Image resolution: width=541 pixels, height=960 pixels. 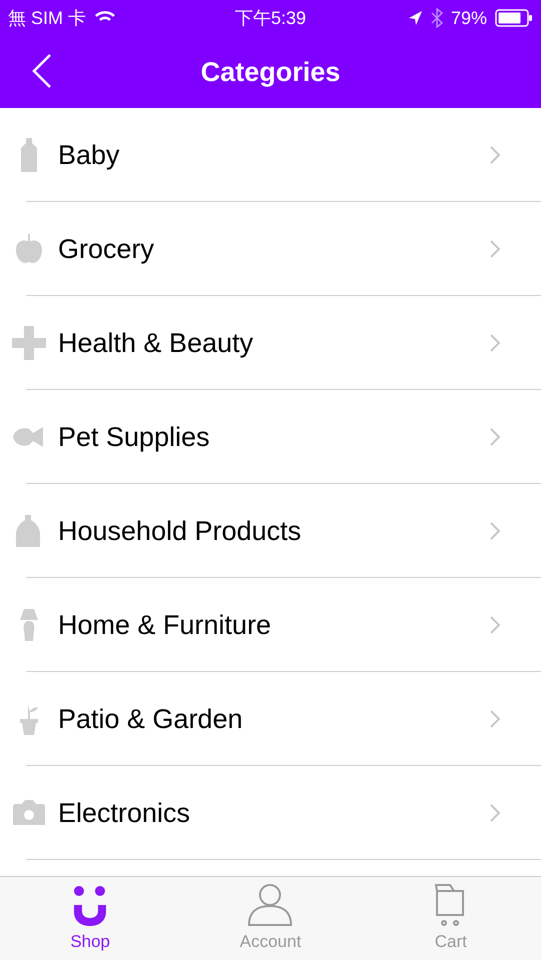 I want to click on category-row: Household Products, so click(x=270, y=531).